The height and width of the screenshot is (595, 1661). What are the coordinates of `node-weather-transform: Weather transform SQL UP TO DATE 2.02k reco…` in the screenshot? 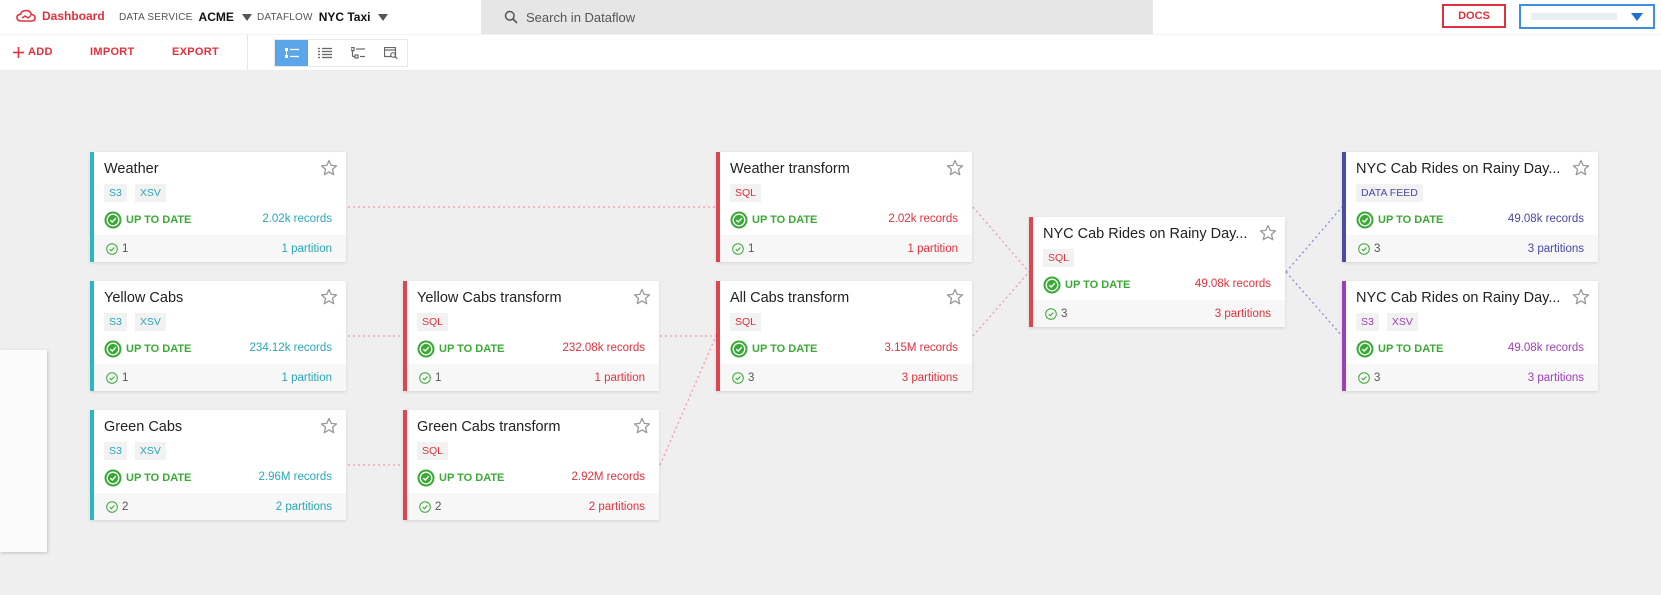 It's located at (844, 207).